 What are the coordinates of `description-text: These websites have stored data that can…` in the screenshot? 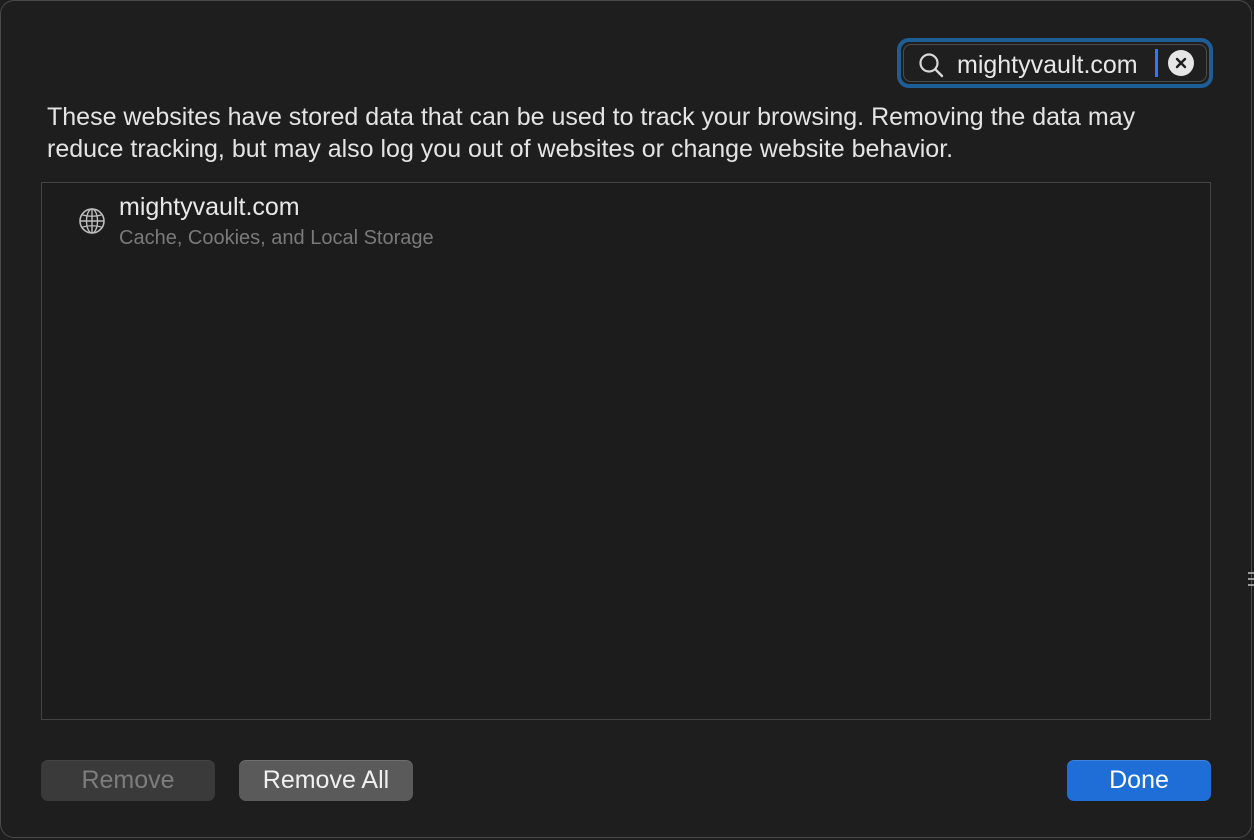 It's located at (591, 133).